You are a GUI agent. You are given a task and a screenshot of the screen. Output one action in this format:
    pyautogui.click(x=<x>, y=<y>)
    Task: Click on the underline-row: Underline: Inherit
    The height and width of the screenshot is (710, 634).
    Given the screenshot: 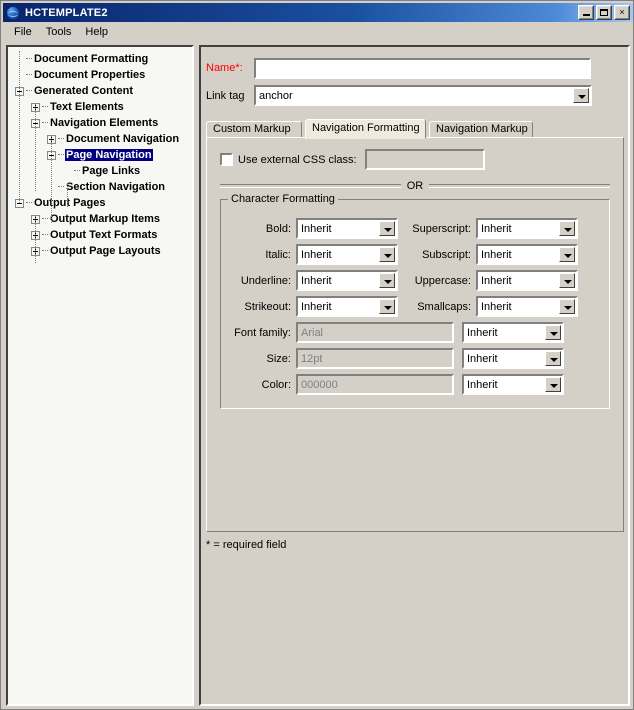 What is the action you would take?
    pyautogui.click(x=312, y=280)
    